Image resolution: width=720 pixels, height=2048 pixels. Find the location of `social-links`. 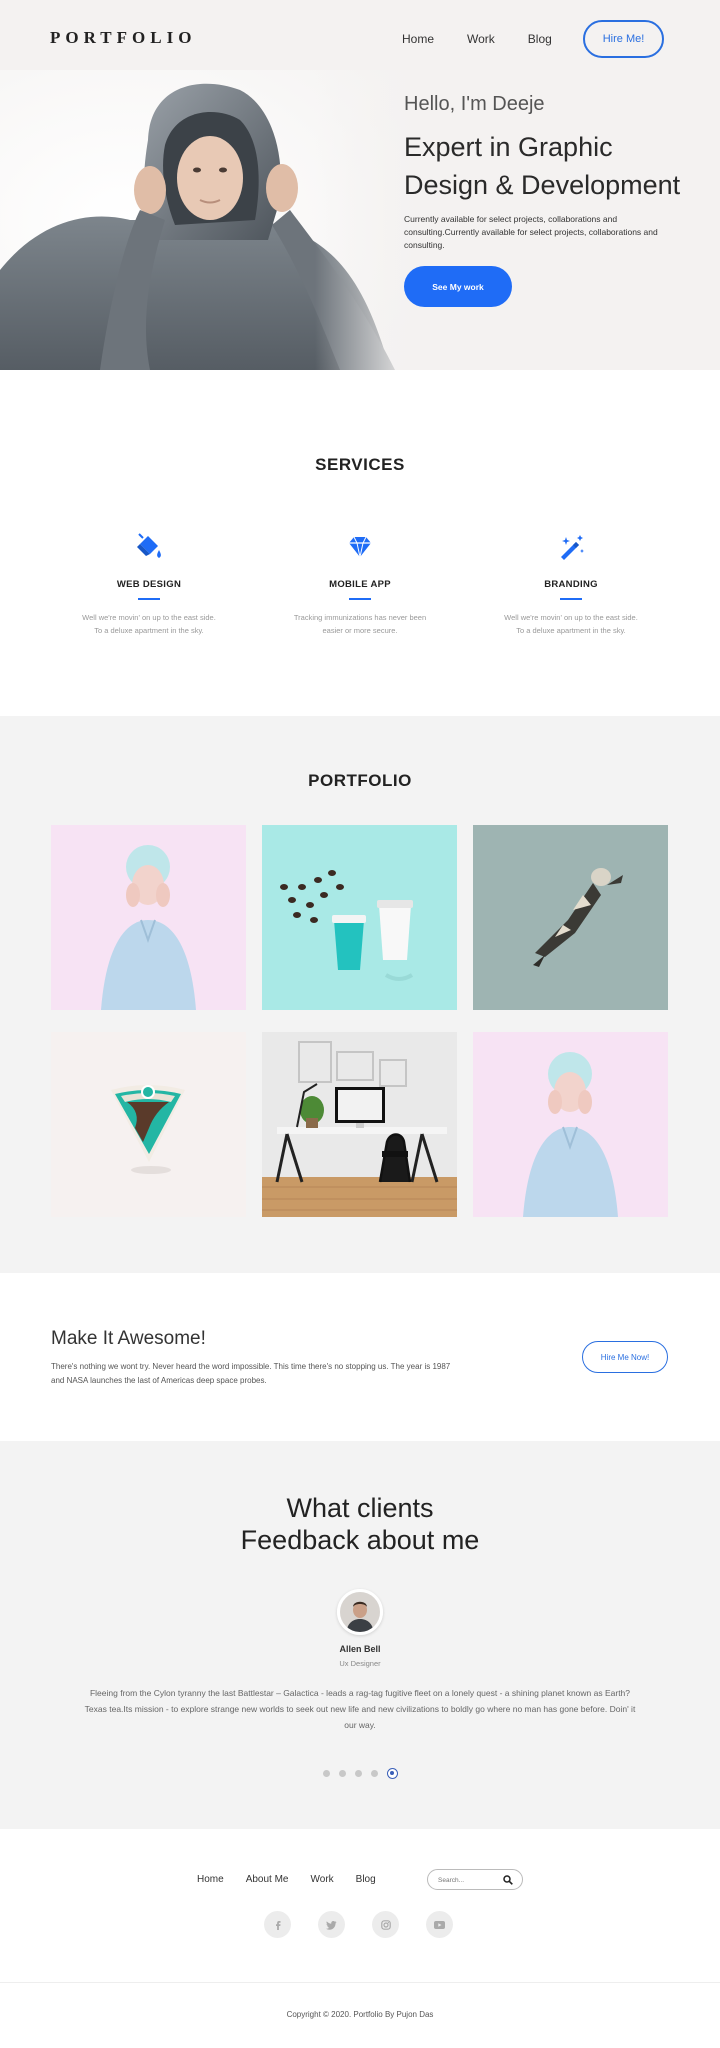

social-links is located at coordinates (358, 1924).